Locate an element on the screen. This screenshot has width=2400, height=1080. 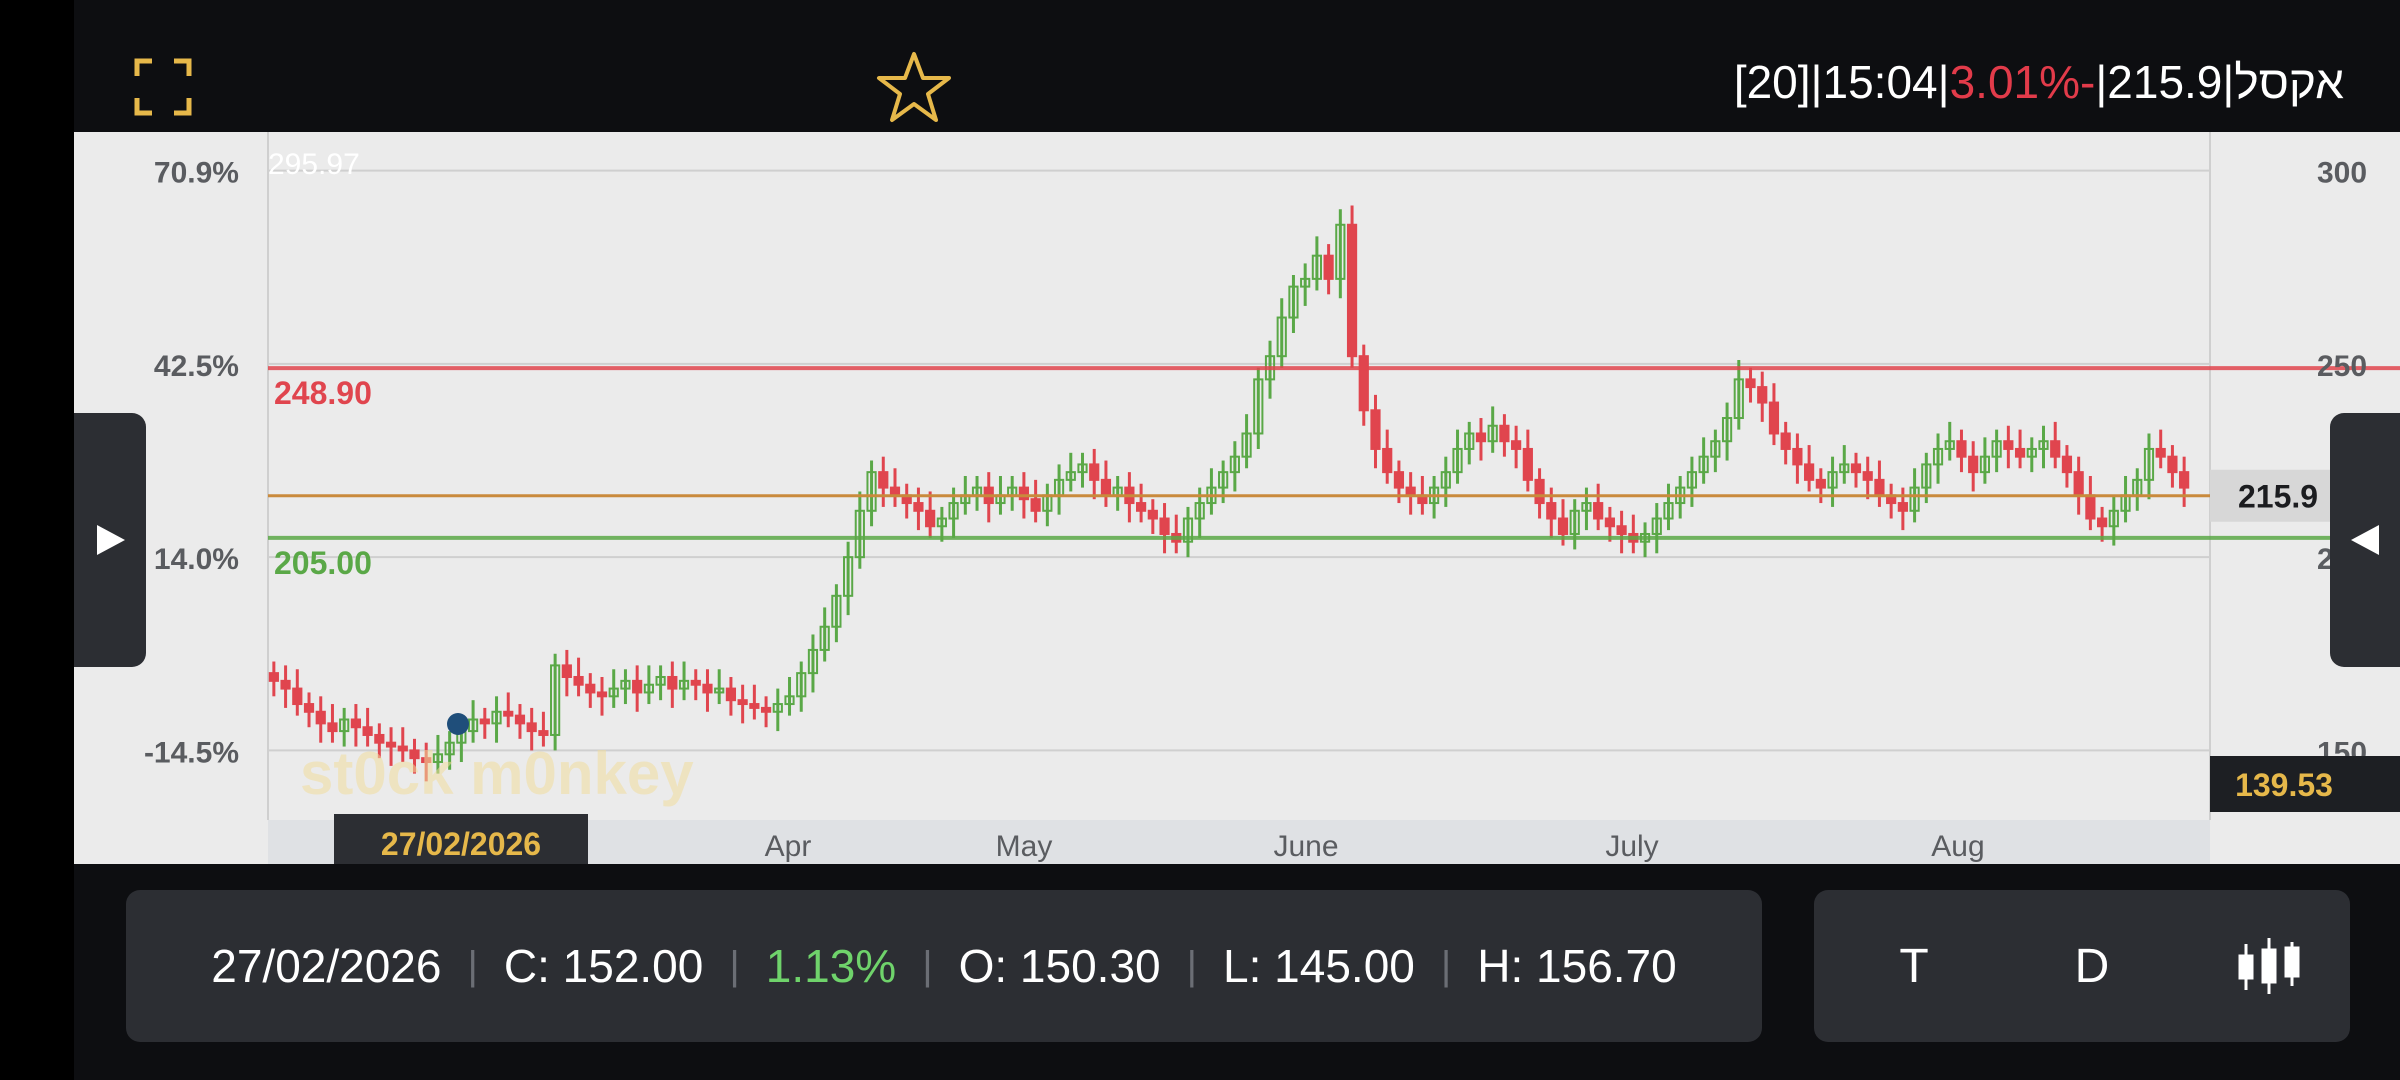
quote-time: 15:04 is located at coordinates (1880, 82).